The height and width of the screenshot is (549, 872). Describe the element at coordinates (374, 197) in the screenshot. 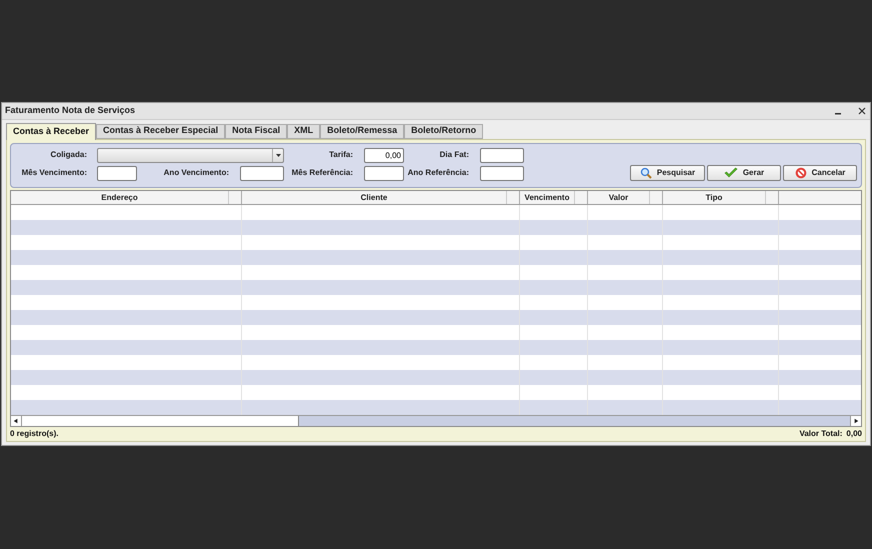

I see `column-header: Cliente` at that location.